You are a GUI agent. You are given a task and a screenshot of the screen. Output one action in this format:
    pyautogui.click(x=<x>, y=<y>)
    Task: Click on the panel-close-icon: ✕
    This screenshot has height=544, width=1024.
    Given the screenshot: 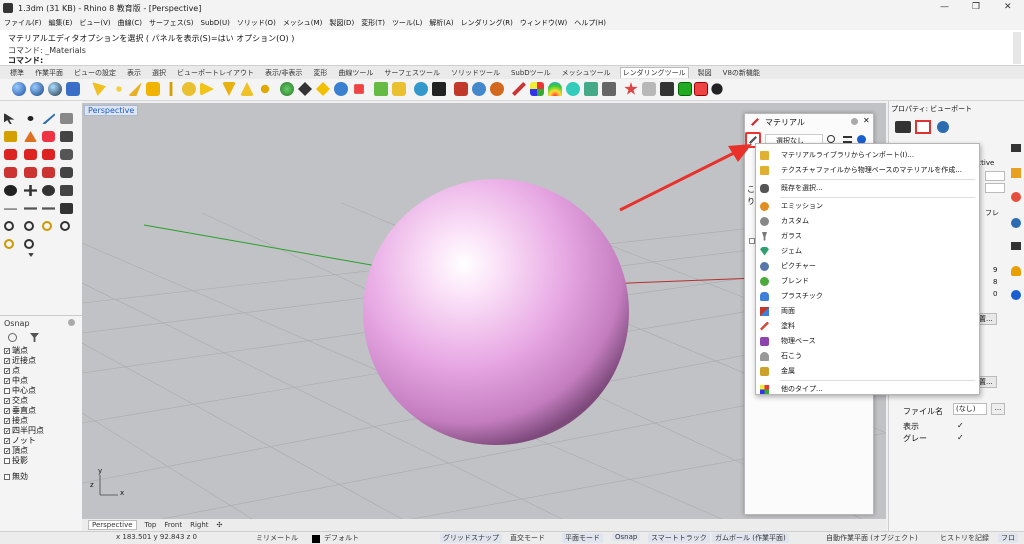 What is the action you would take?
    pyautogui.click(x=866, y=120)
    